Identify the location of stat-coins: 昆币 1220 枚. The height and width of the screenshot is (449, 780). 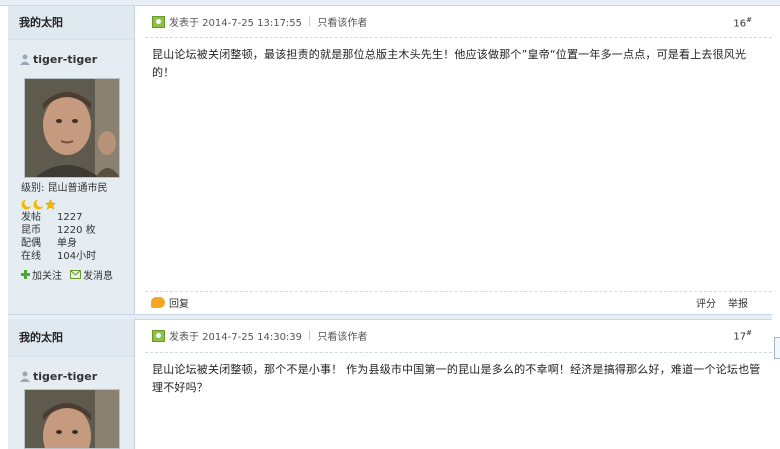
(77, 230).